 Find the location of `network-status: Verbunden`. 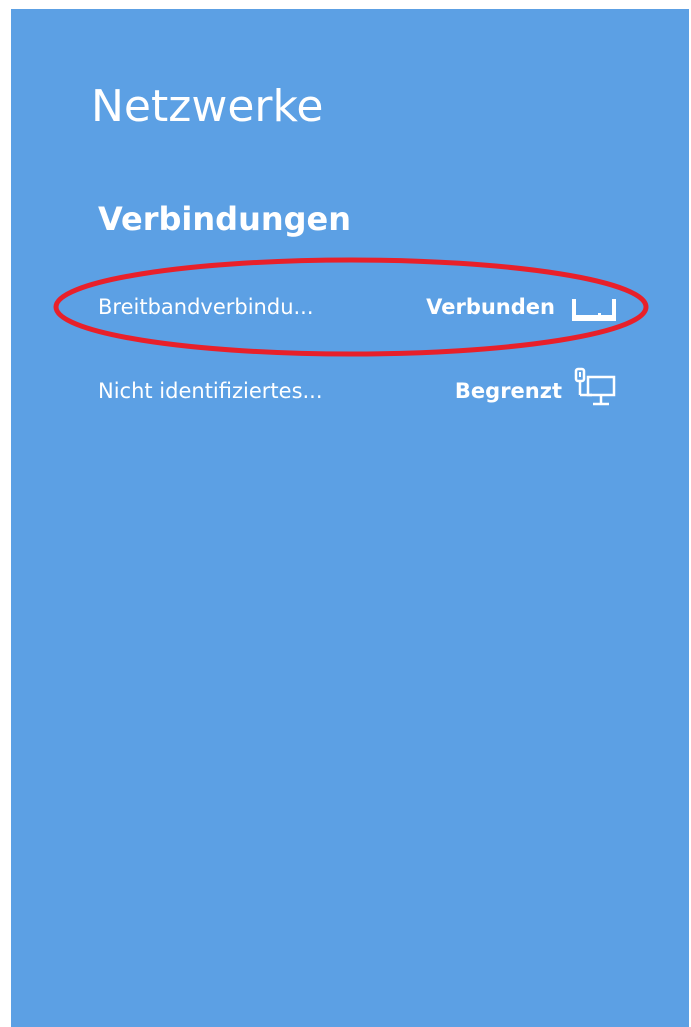

network-status: Verbunden is located at coordinates (490, 307).